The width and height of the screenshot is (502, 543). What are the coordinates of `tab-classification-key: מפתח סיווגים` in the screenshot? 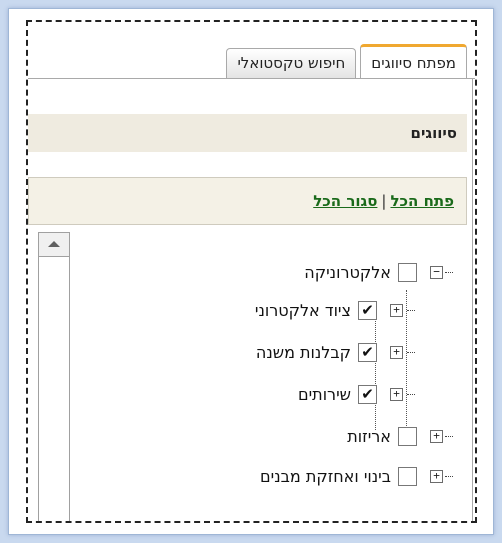 It's located at (413, 61).